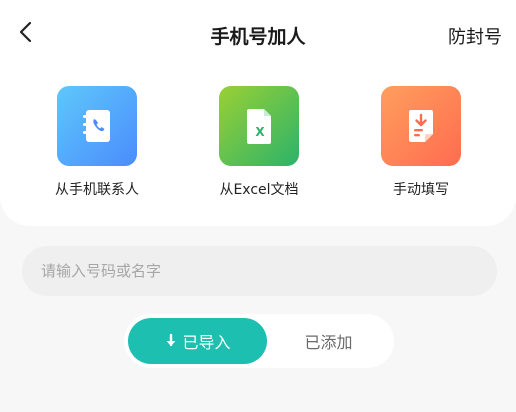  What do you see at coordinates (171, 341) in the screenshot?
I see `download-arrow-icon` at bounding box center [171, 341].